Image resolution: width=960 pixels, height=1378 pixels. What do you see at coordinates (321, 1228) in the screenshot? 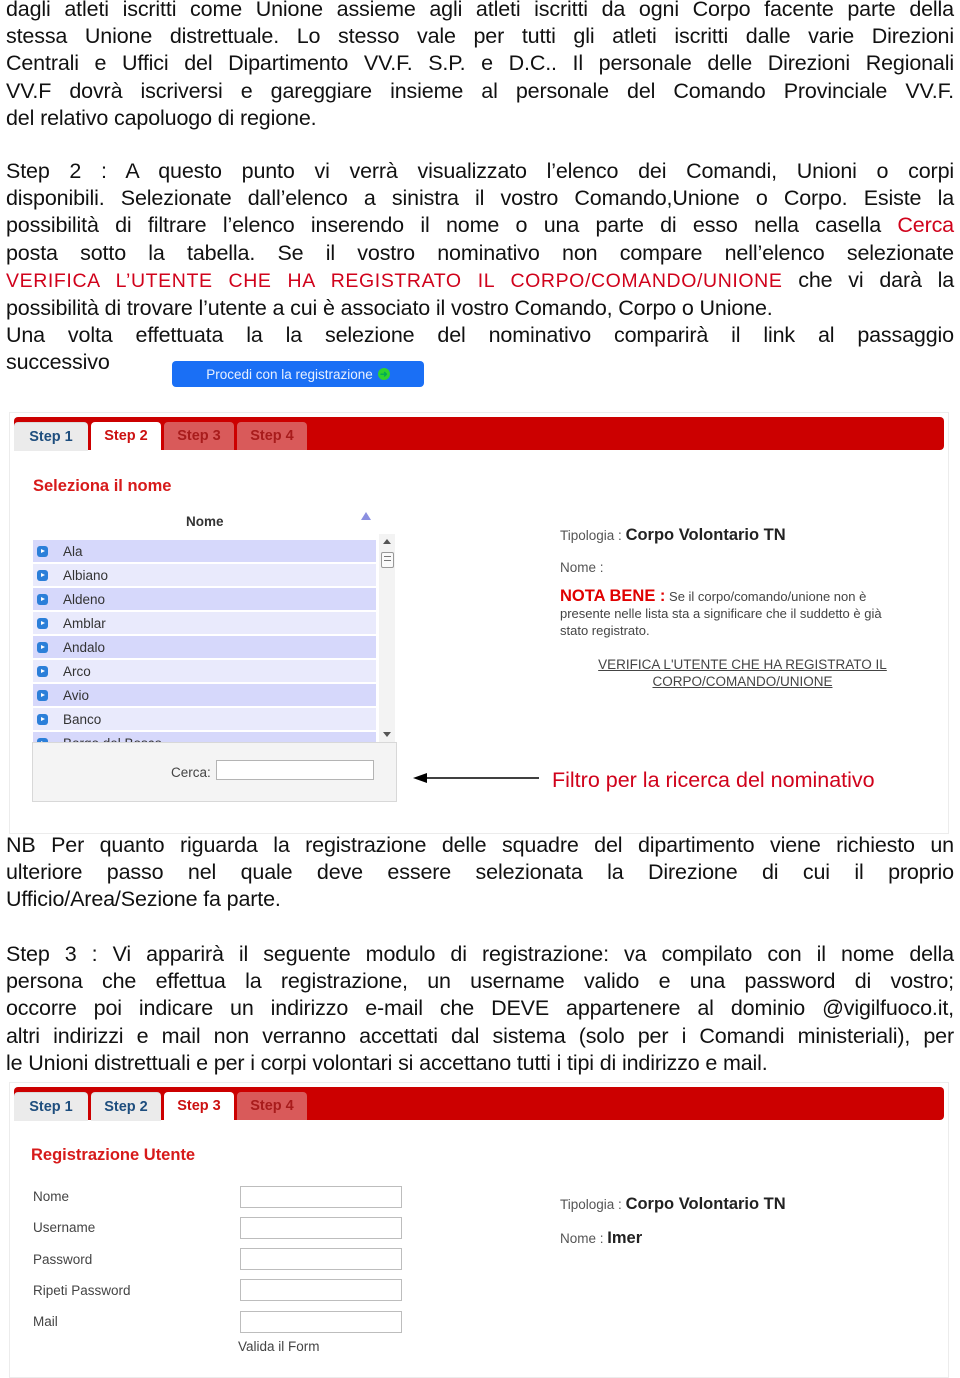
I see `username-input` at bounding box center [321, 1228].